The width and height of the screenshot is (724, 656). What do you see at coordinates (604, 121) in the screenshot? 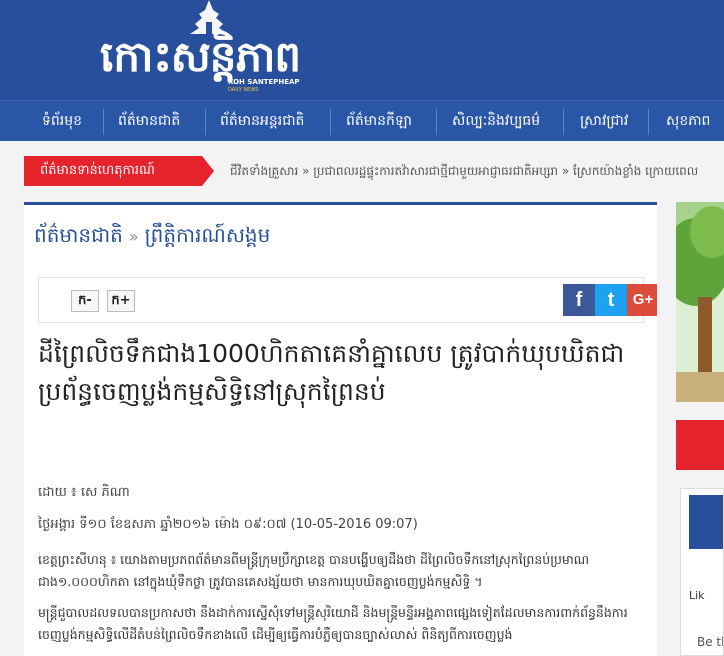
I see `nav-item-research: ស្រាវជ្រាវ` at bounding box center [604, 121].